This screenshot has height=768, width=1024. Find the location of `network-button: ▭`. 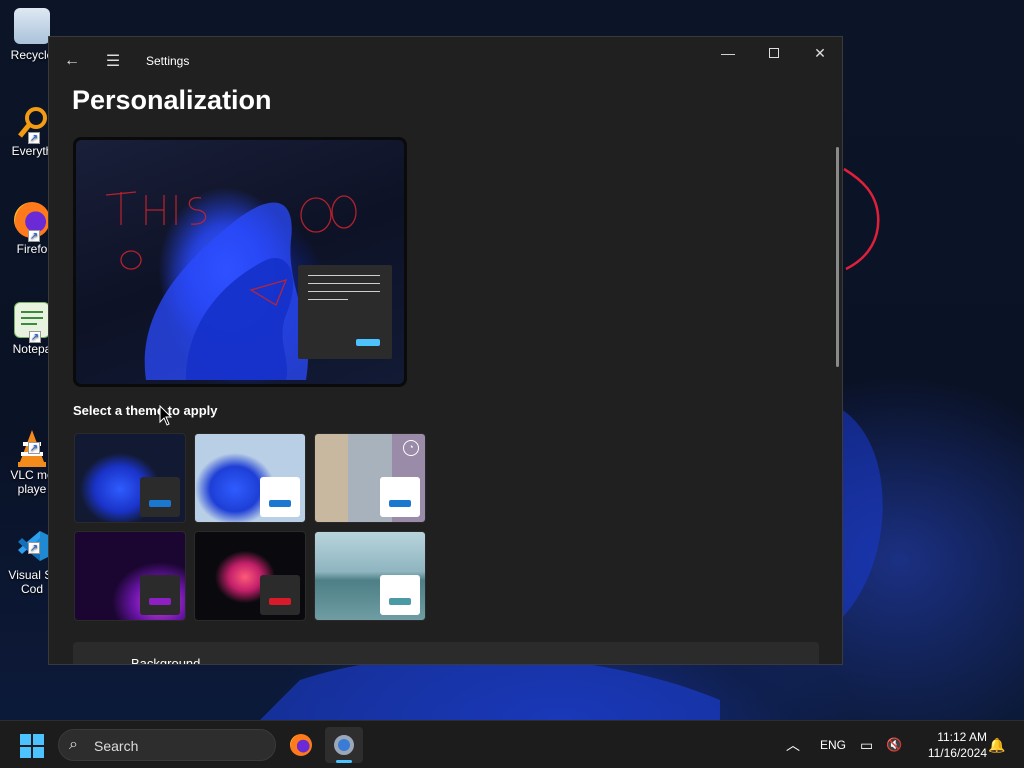

network-button: ▭ is located at coordinates (866, 744).